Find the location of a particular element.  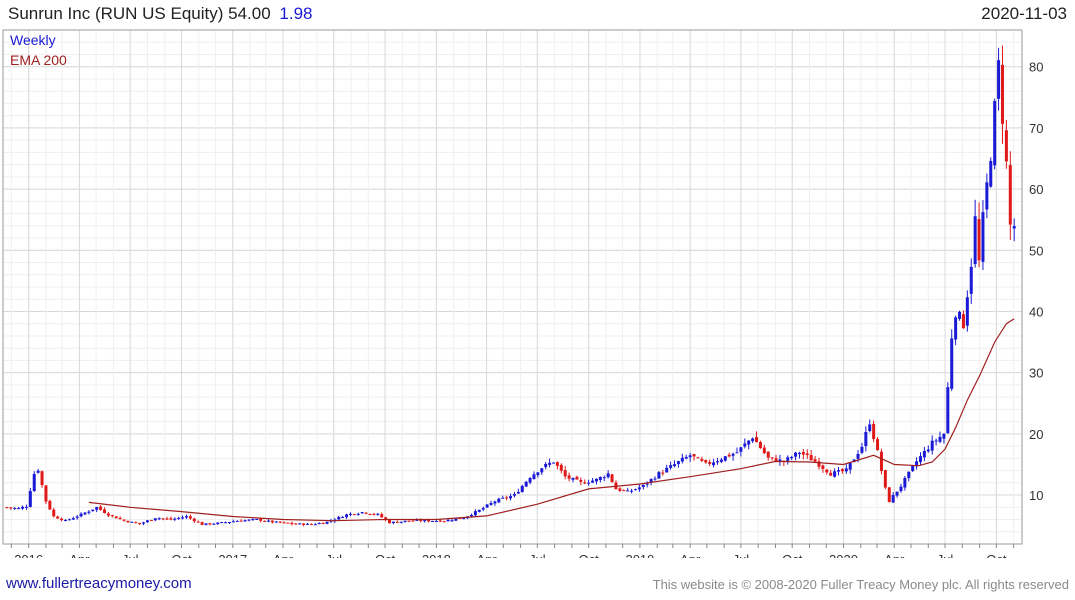

y-tick-label: 60 is located at coordinates (1036, 189).